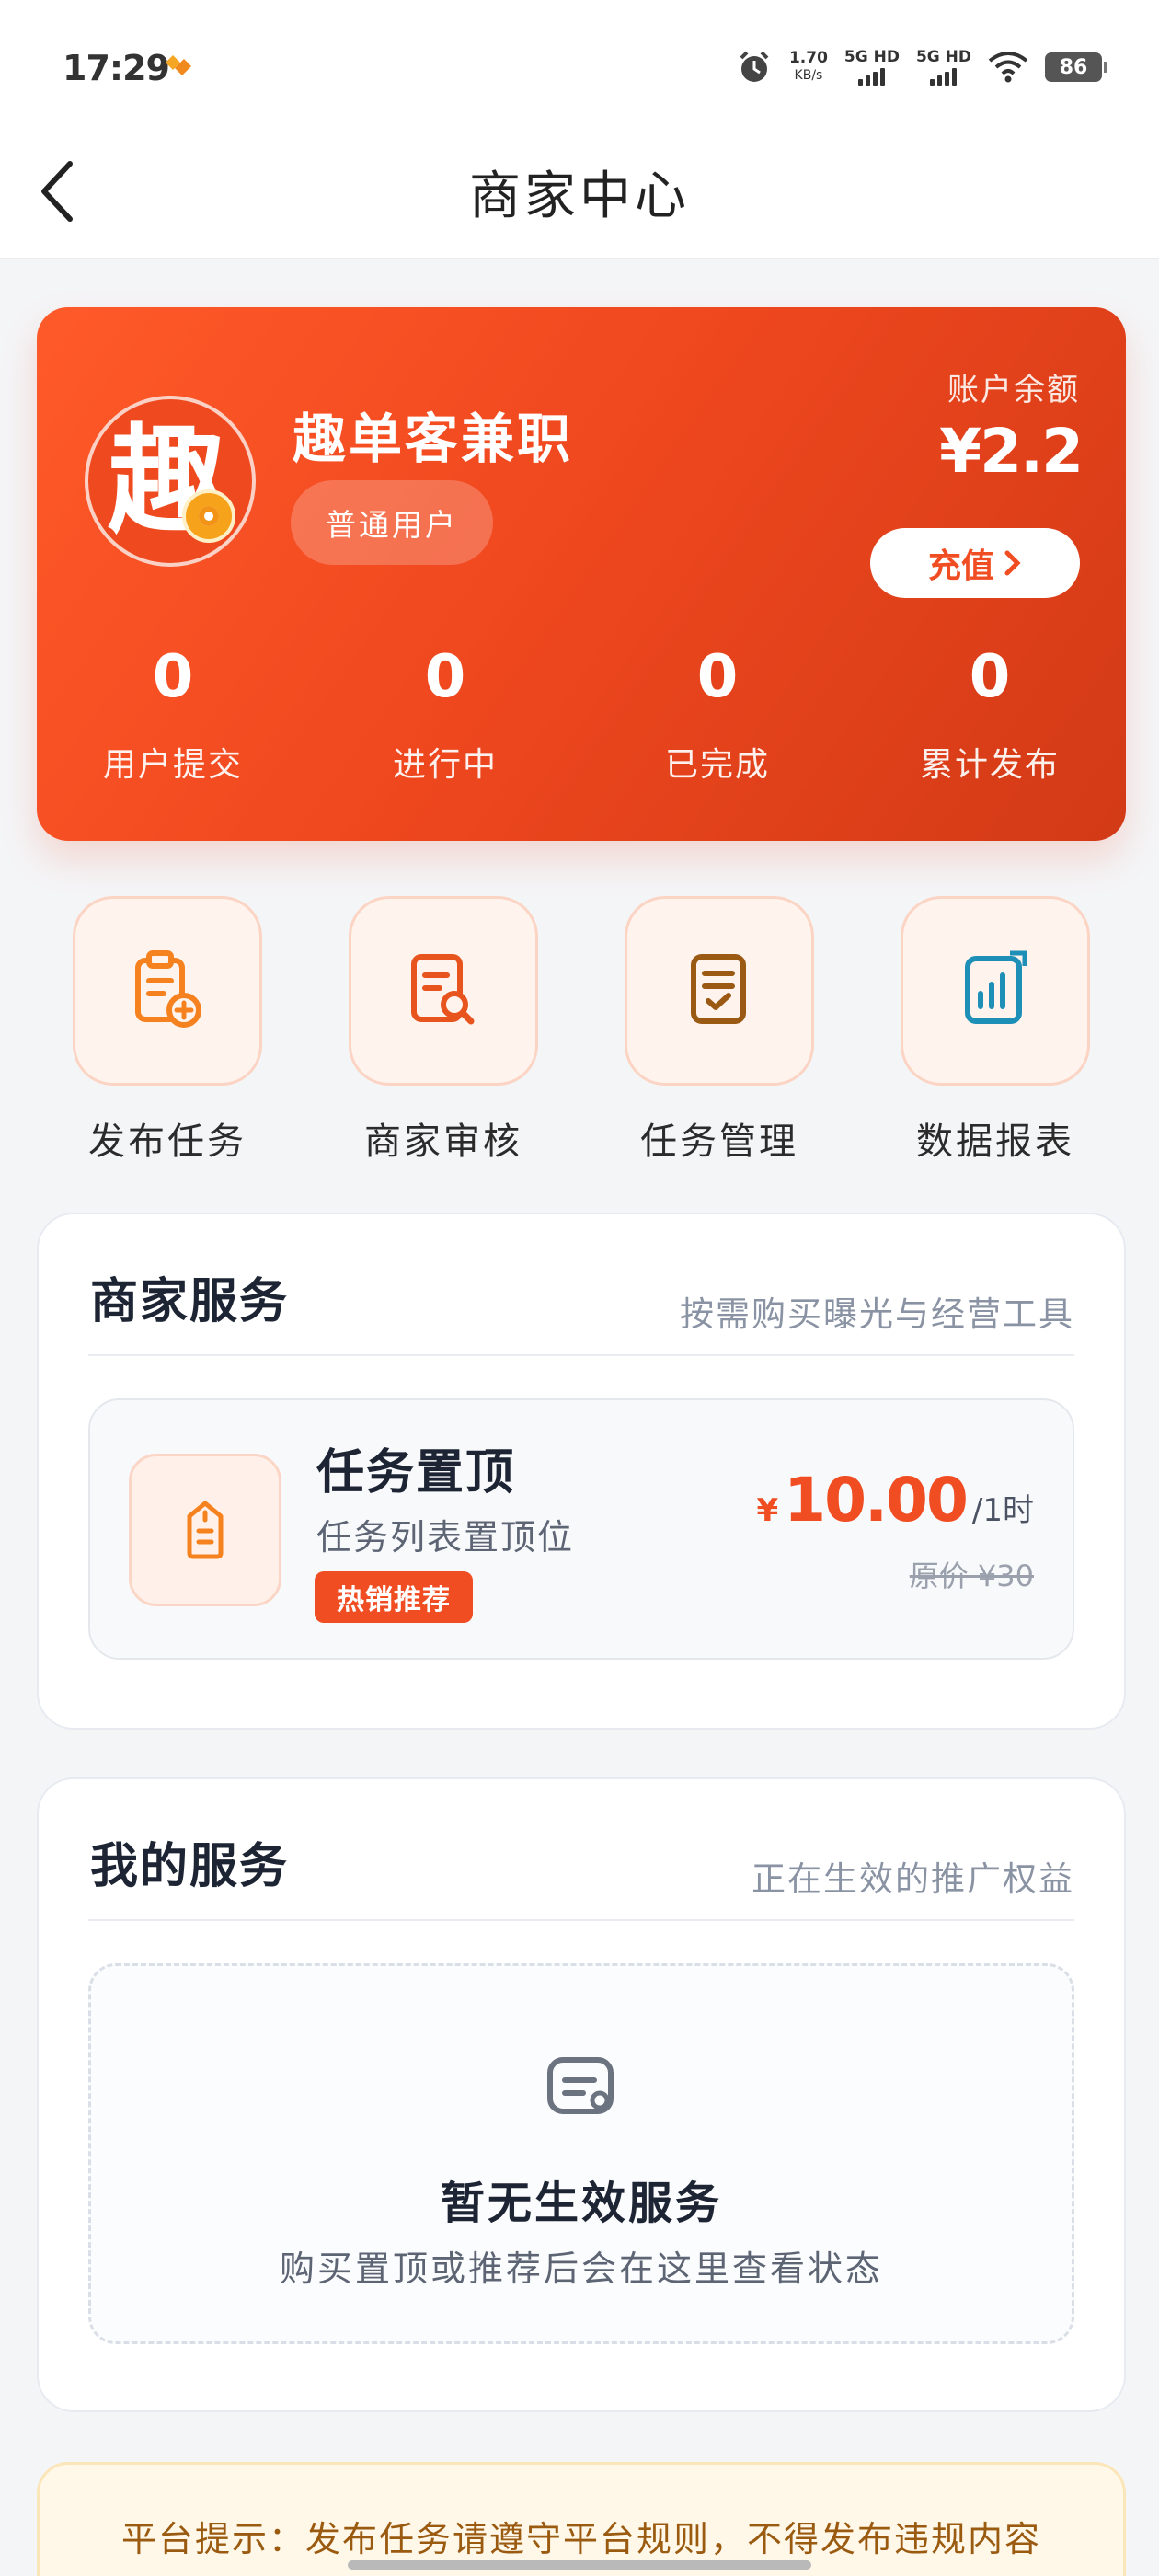 Image resolution: width=1159 pixels, height=2576 pixels. I want to click on task-management-button: 任务管理, so click(719, 1030).